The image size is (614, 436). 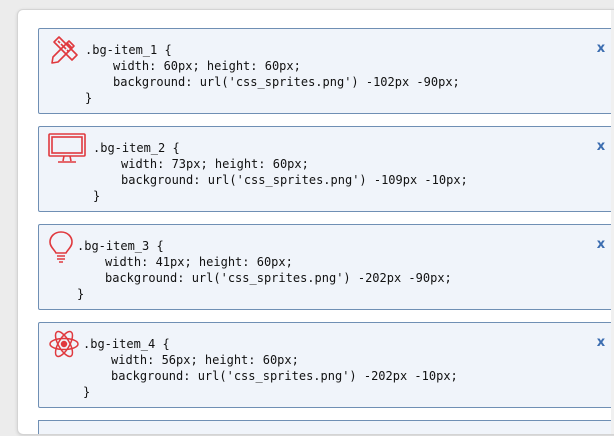 What do you see at coordinates (128, 50) in the screenshot?
I see `selector-line: .bg-item_1 {` at bounding box center [128, 50].